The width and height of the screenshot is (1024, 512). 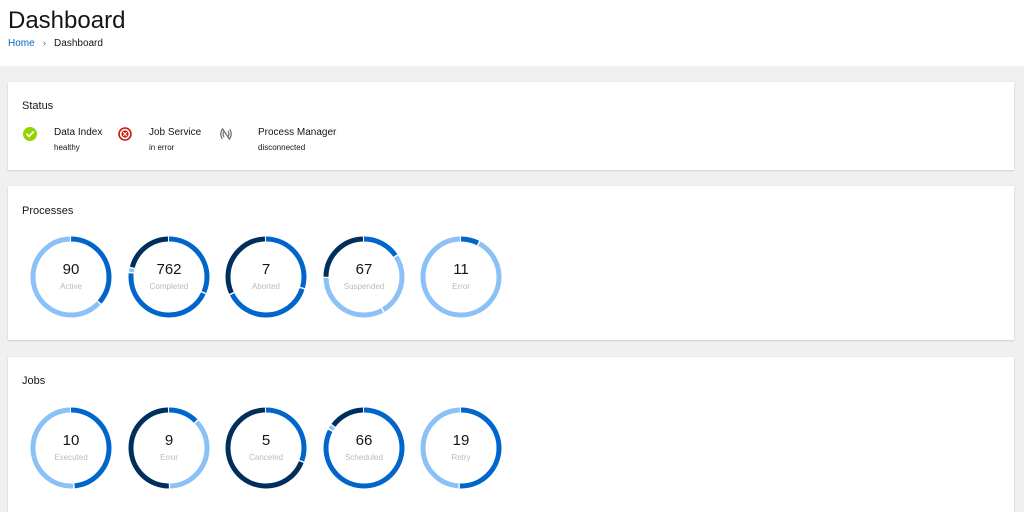 I want to click on donut-executed: 10 Executed, so click(x=71, y=448).